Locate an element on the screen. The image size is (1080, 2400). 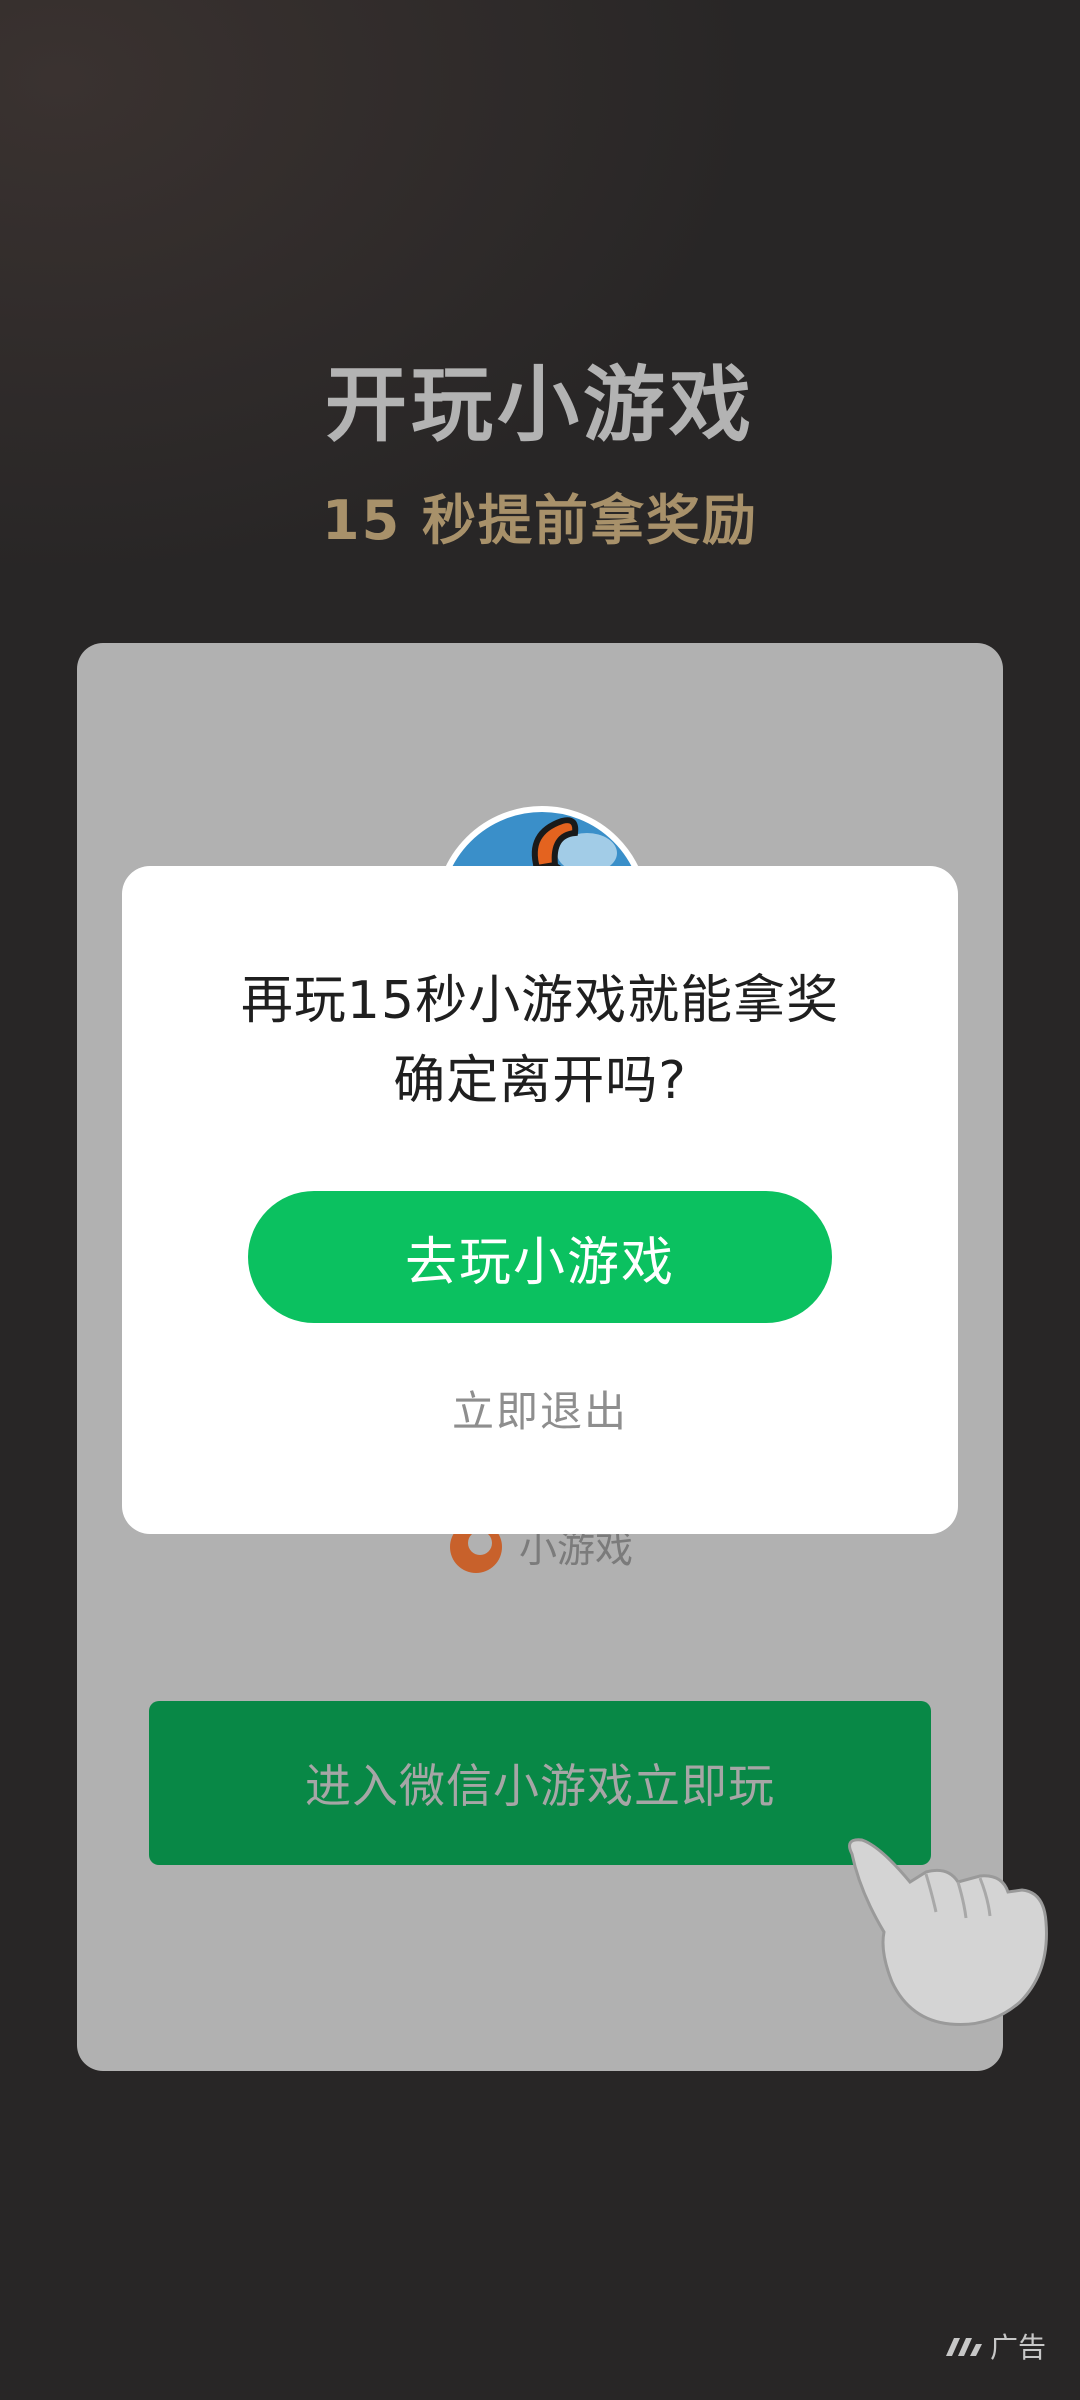
exit-now-button: 立即退出 is located at coordinates (540, 1408).